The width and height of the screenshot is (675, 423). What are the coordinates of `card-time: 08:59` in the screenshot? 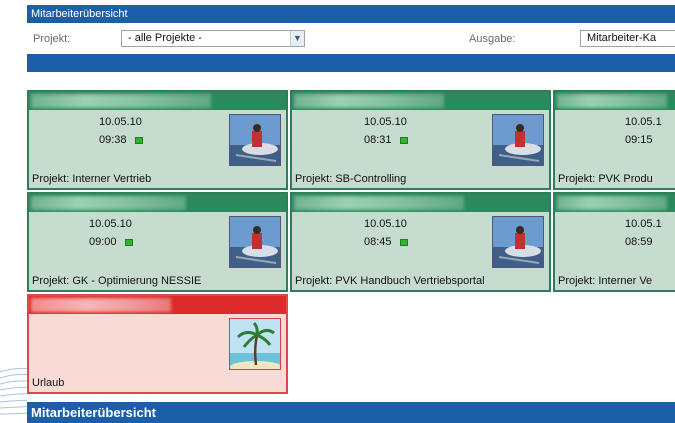 It's located at (639, 242).